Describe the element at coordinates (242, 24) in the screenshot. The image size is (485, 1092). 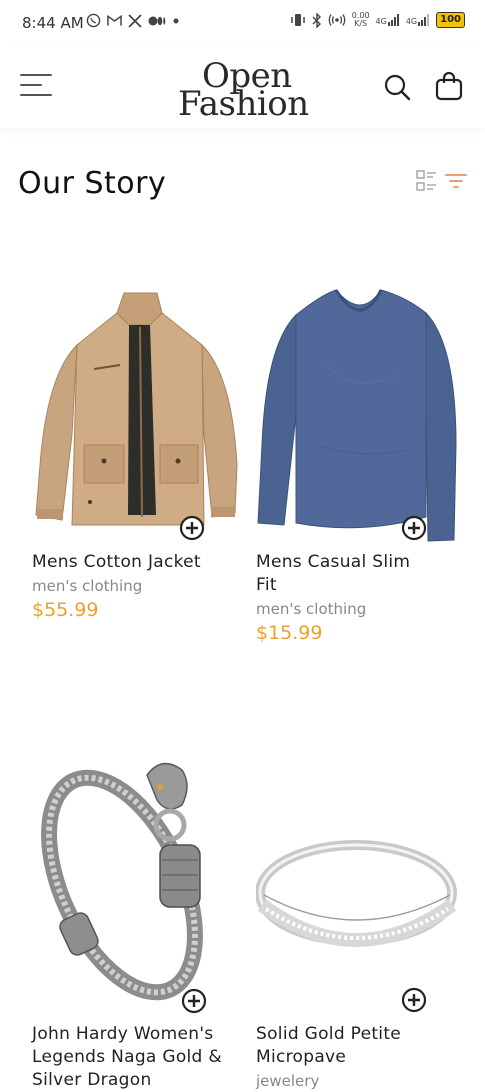
I see `status-bar: 8:44 AM 0.00 K/S 4G 4G 100` at that location.